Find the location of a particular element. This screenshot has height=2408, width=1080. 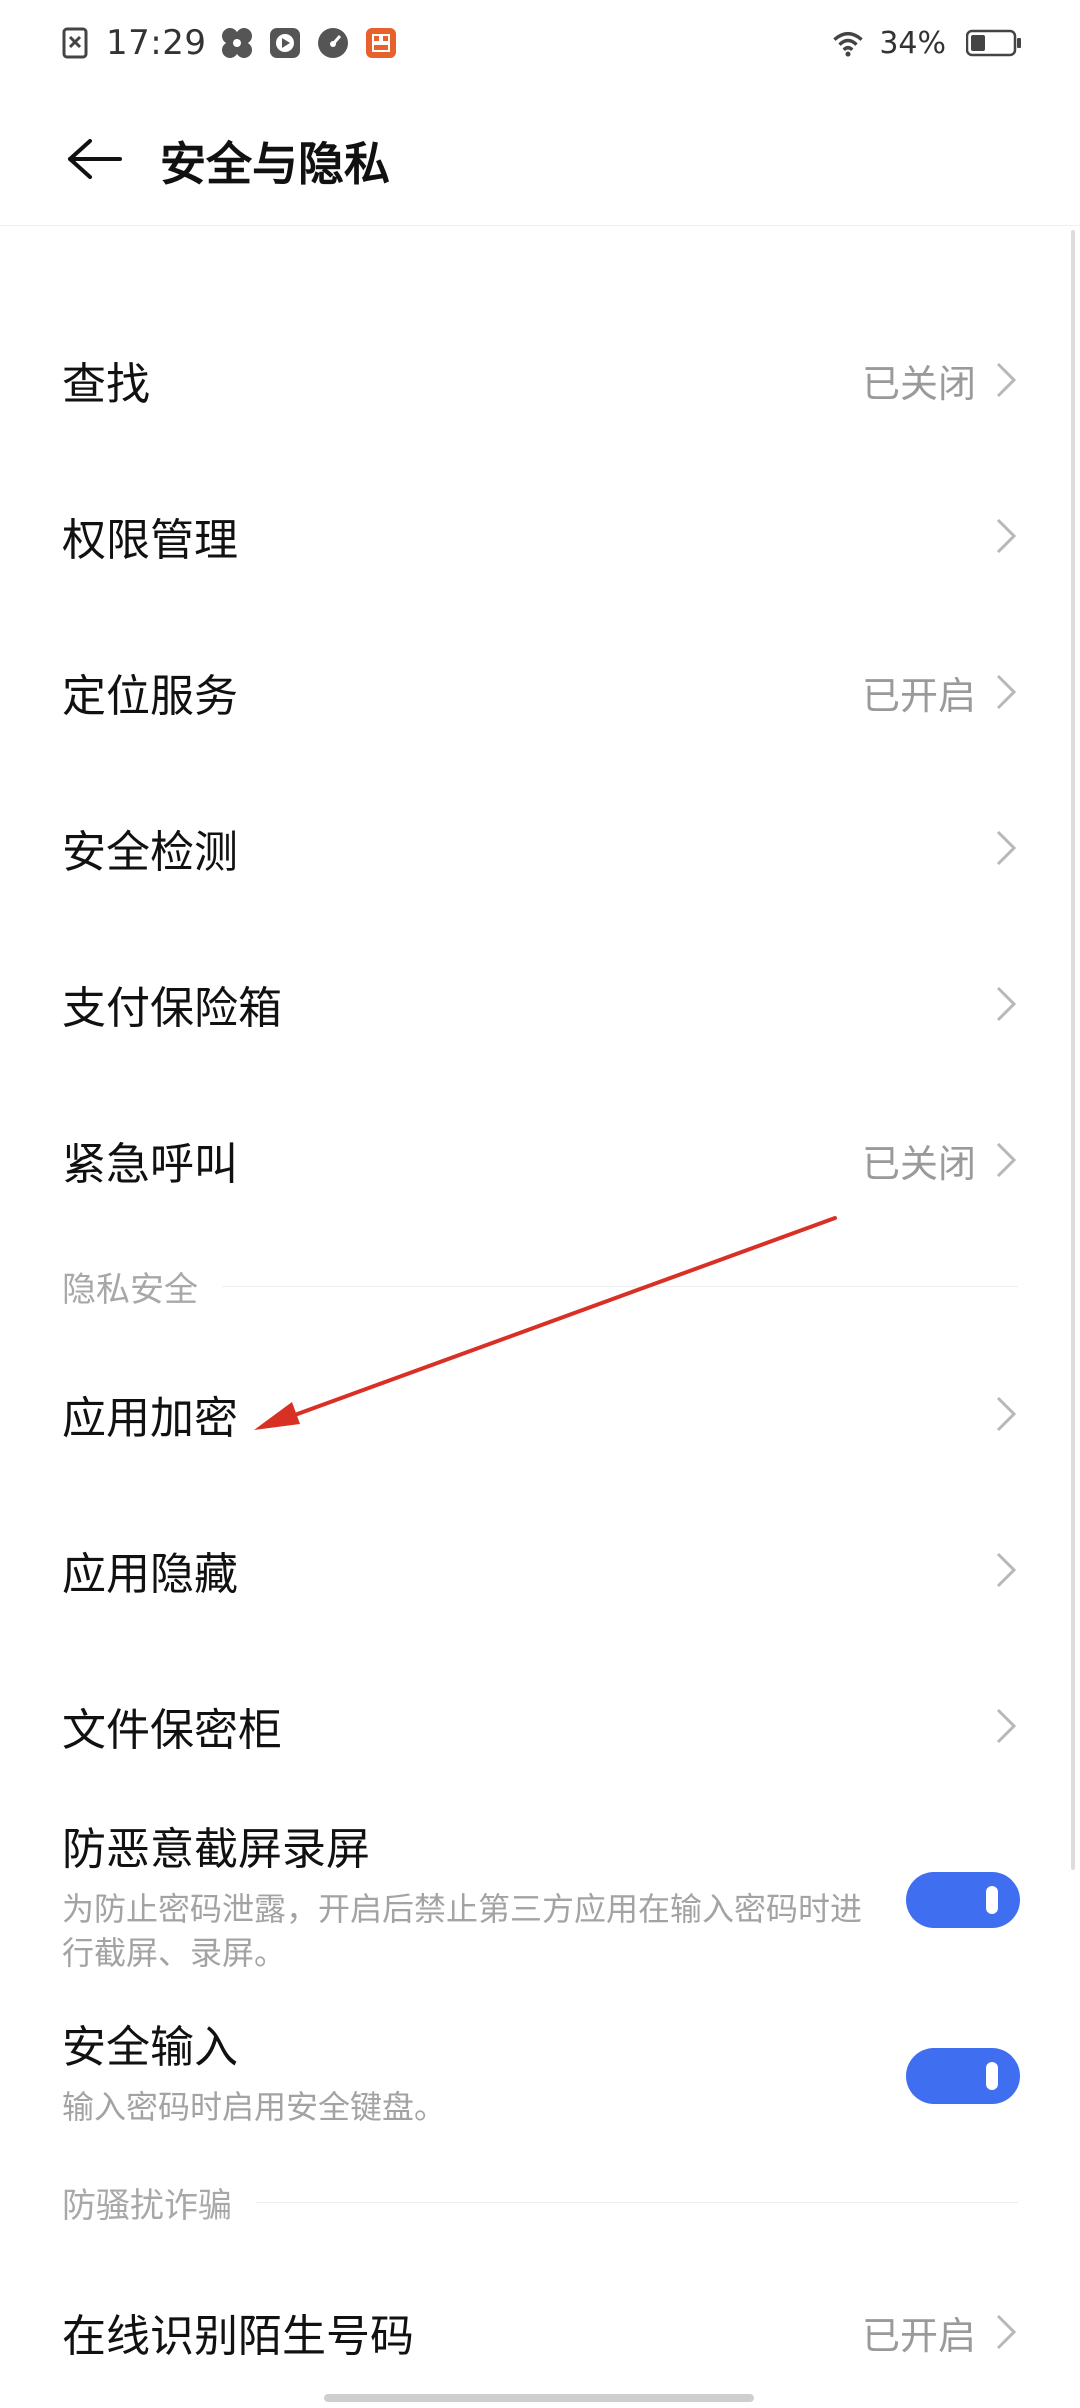

video-icon is located at coordinates (285, 43).